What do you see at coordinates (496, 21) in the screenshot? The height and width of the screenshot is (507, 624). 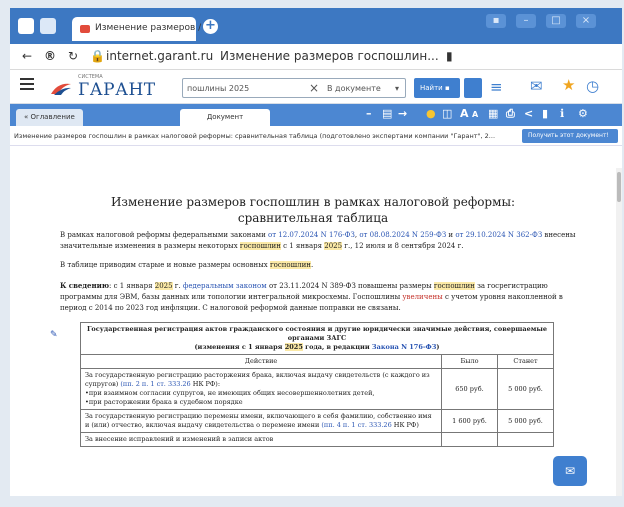 I see `bookmark-icon: ▪` at bounding box center [496, 21].